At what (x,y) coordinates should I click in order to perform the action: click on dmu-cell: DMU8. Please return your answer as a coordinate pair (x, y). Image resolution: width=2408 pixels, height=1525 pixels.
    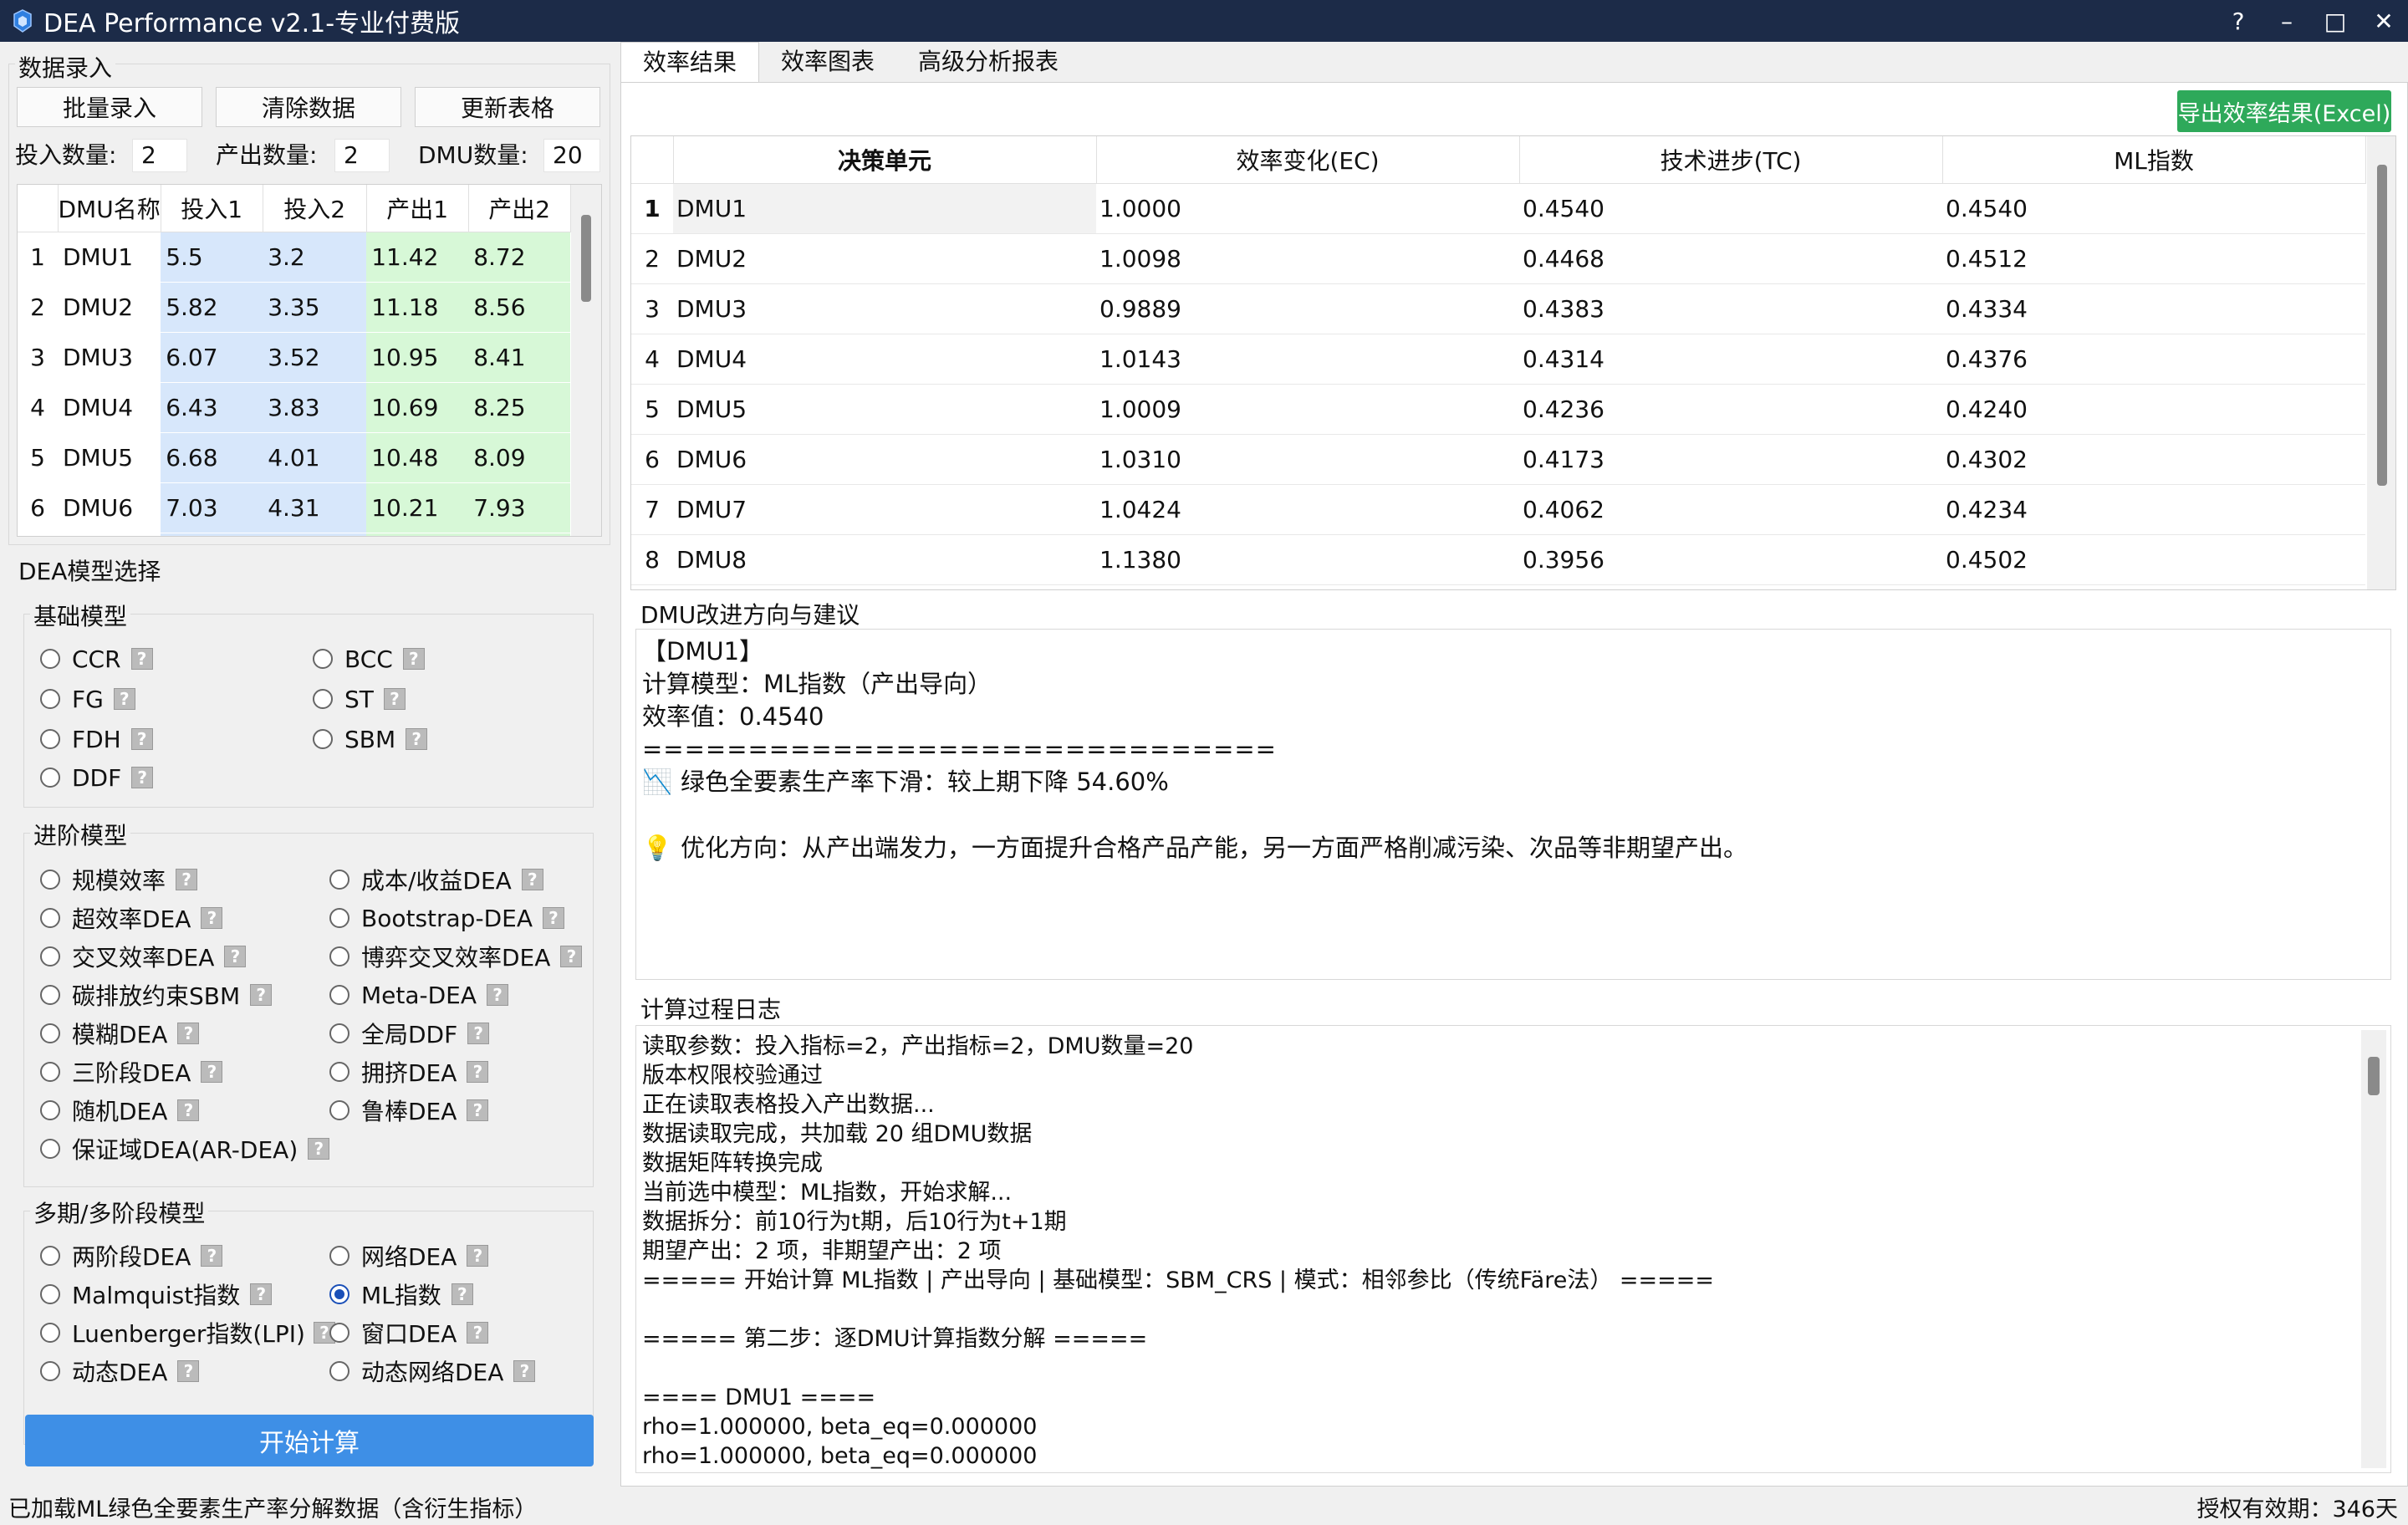
    Looking at the image, I should click on (884, 559).